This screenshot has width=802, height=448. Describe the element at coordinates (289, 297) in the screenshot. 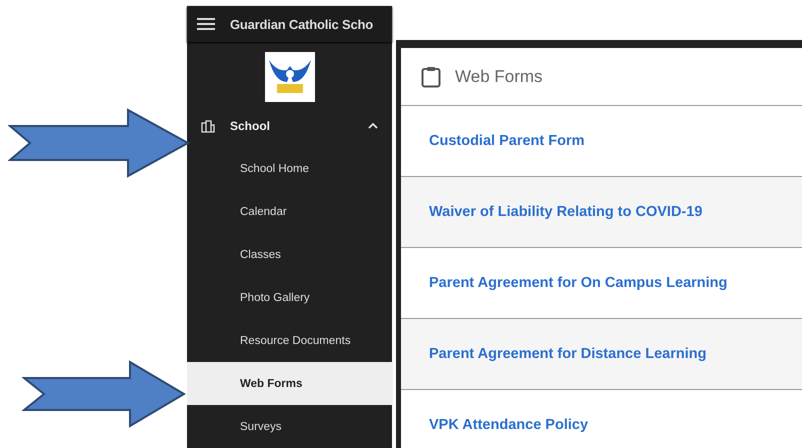

I see `nav-item: Photo Gallery` at that location.